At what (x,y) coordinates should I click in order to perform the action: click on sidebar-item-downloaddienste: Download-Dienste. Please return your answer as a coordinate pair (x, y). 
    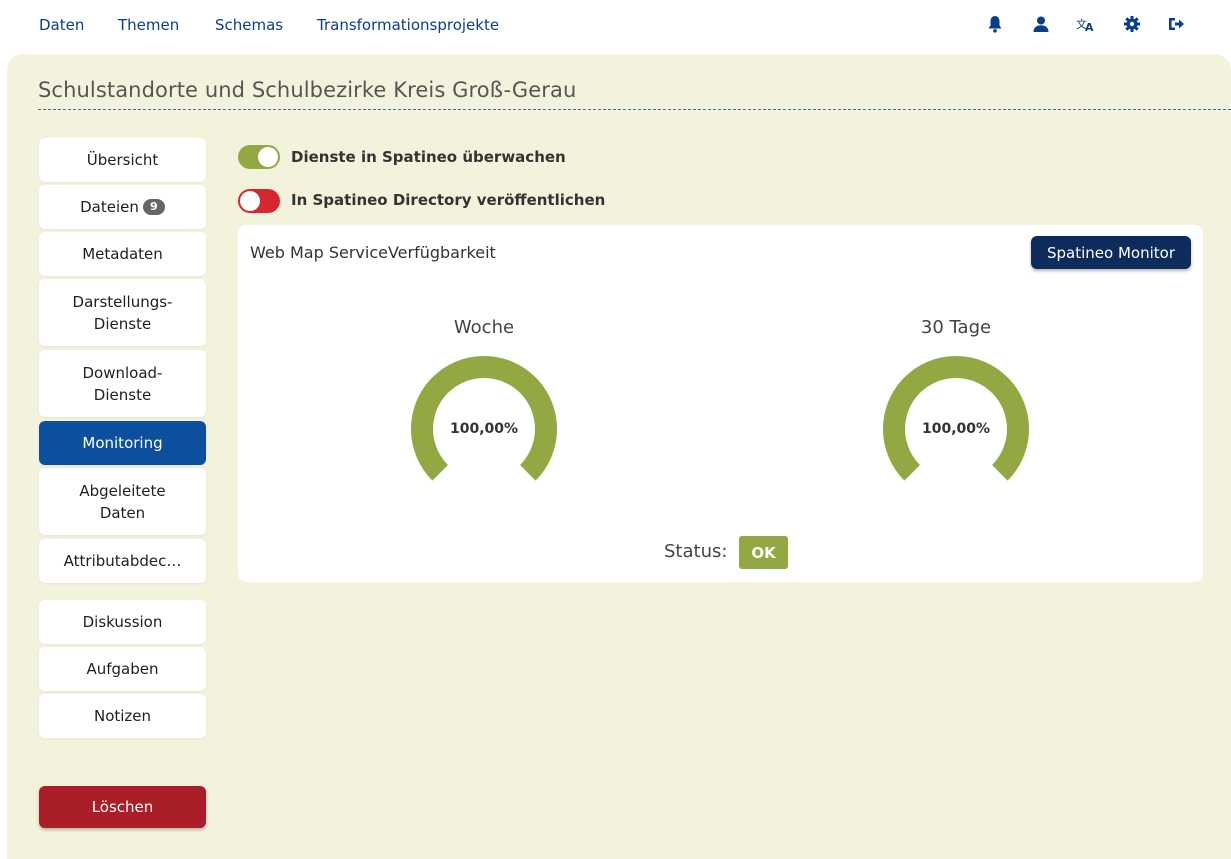
    Looking at the image, I should click on (122, 383).